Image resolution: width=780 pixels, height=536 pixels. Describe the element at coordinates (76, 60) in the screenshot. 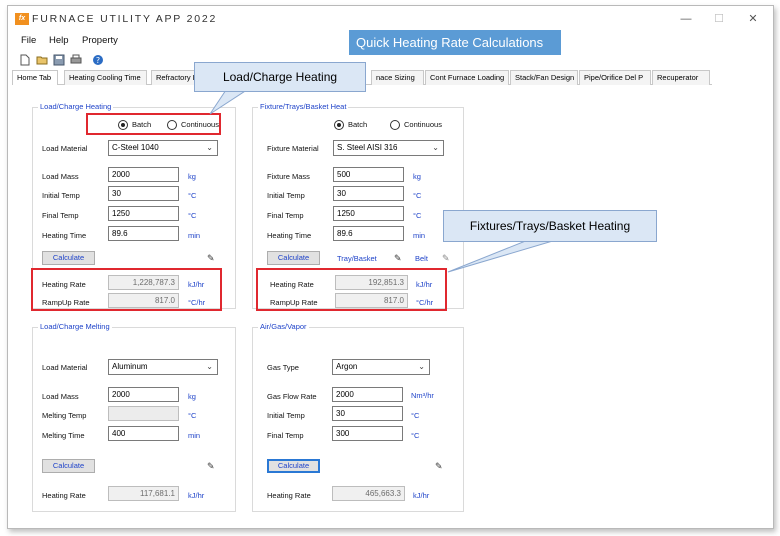

I see `print-icon` at that location.